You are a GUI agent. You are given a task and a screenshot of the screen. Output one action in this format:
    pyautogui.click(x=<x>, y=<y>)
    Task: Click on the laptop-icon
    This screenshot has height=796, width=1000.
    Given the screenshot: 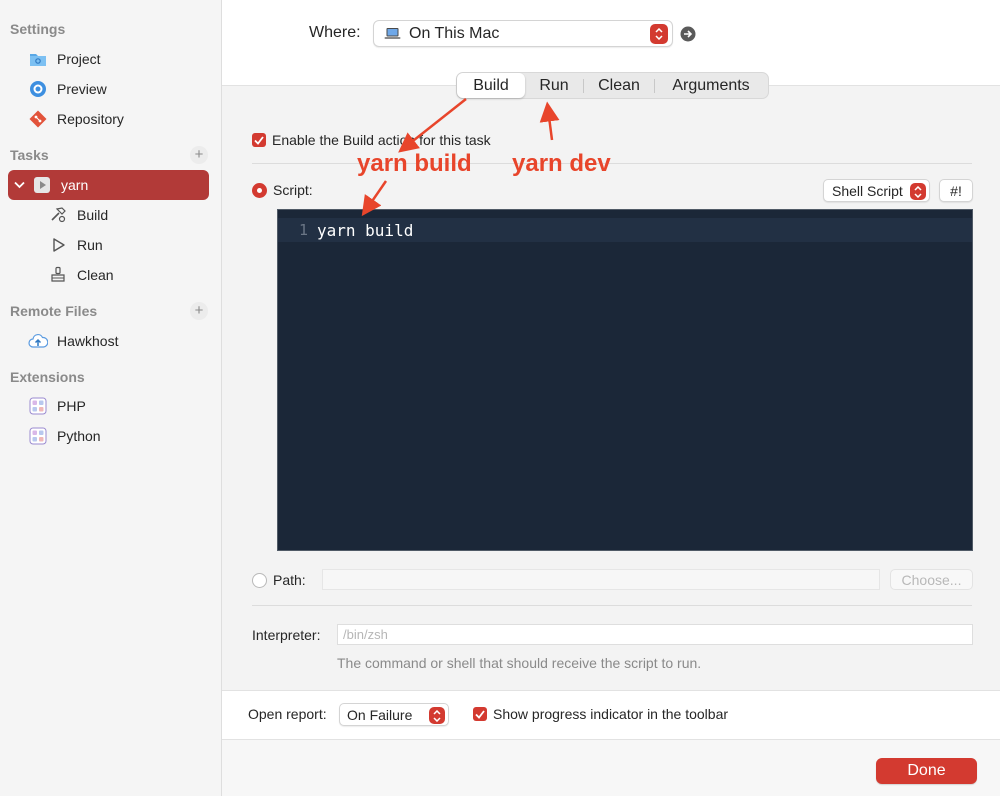 What is the action you would take?
    pyautogui.click(x=392, y=33)
    